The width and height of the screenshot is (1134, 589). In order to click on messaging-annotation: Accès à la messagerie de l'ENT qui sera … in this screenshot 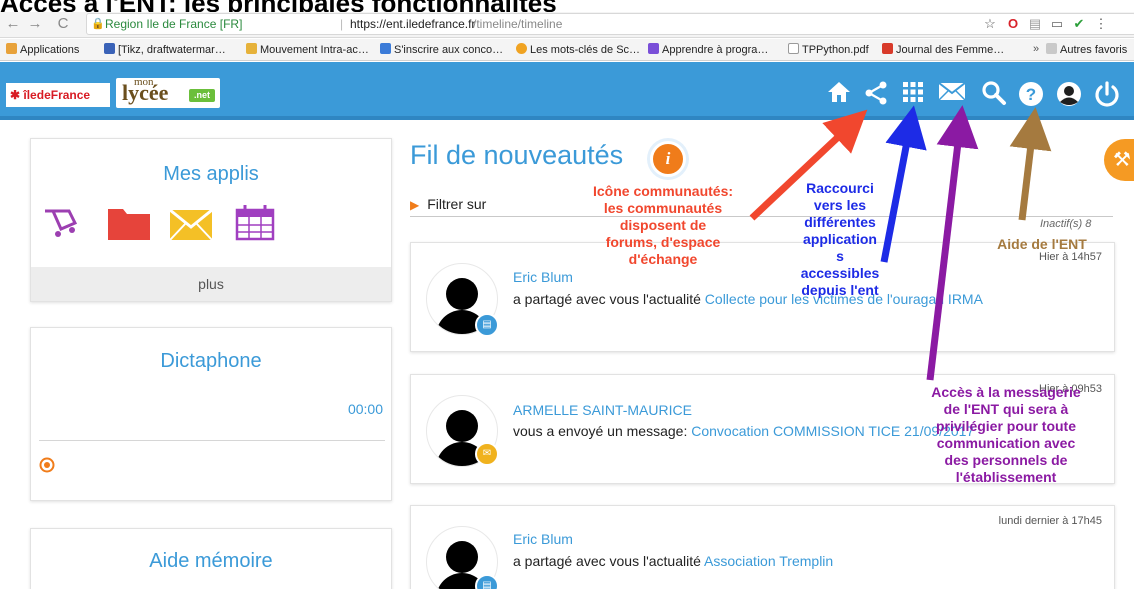, I will do `click(1006, 434)`.